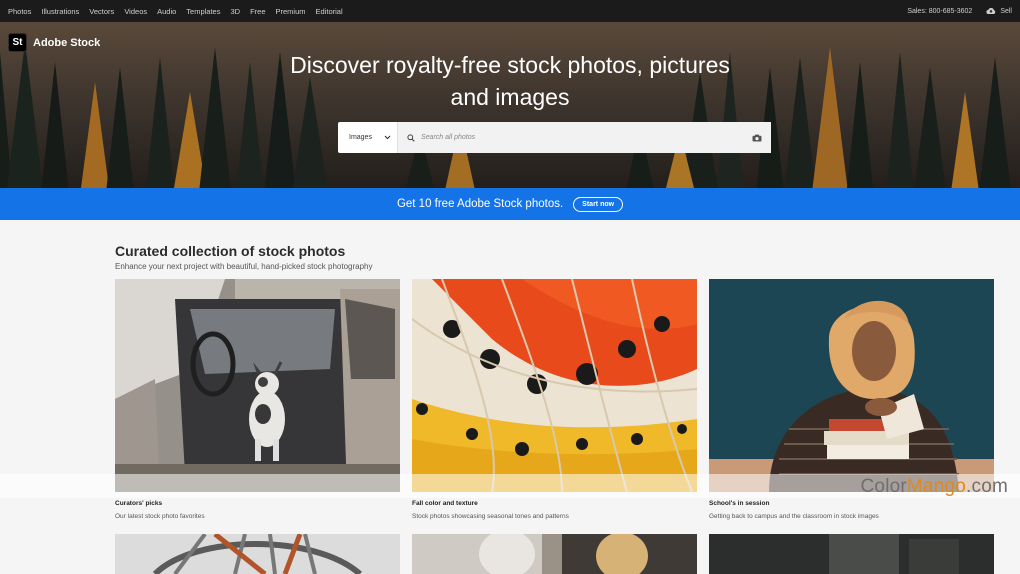 Image resolution: width=1020 pixels, height=574 pixels. Describe the element at coordinates (999, 11) in the screenshot. I see `sell-link: Sell` at that location.